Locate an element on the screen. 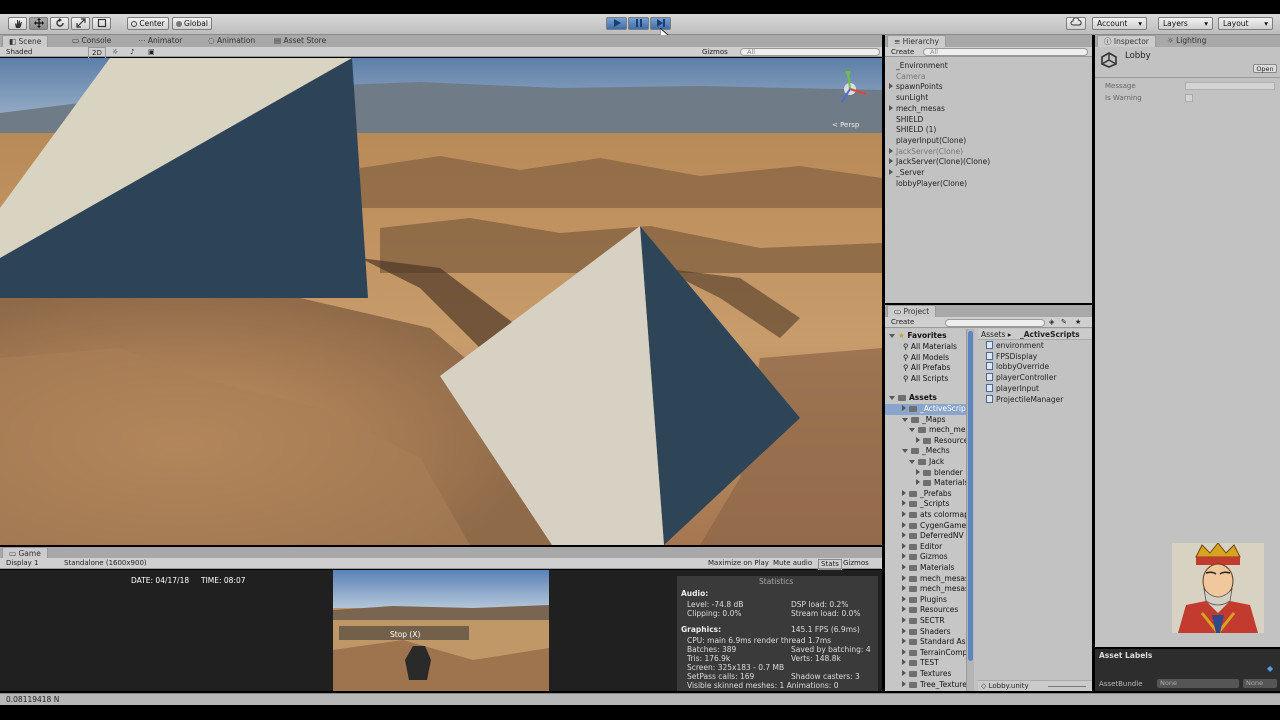 The height and width of the screenshot is (720, 1280). favorite-item: ⚲ All Scripts is located at coordinates (925, 379).